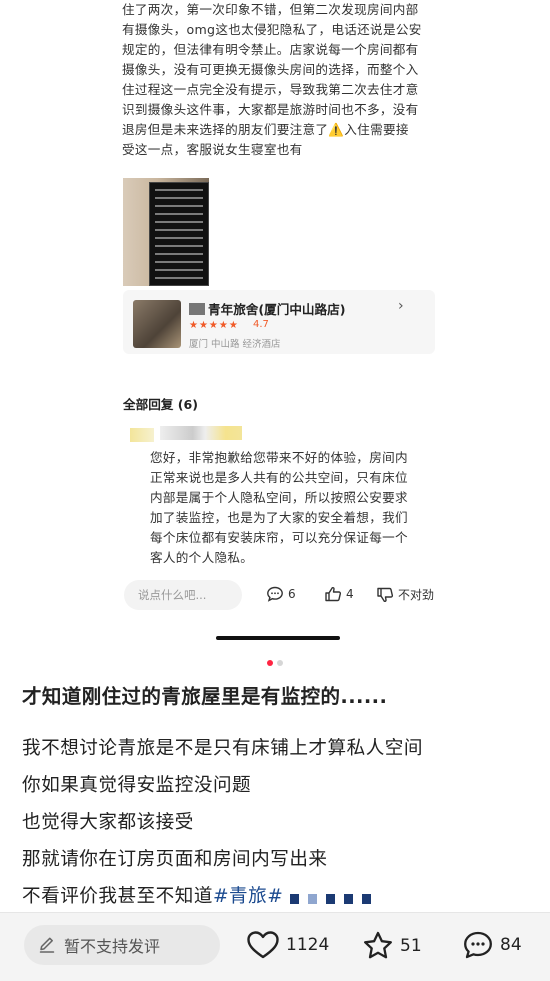 The image size is (550, 981). What do you see at coordinates (385, 594) in the screenshot?
I see `thumbs-down-icon` at bounding box center [385, 594].